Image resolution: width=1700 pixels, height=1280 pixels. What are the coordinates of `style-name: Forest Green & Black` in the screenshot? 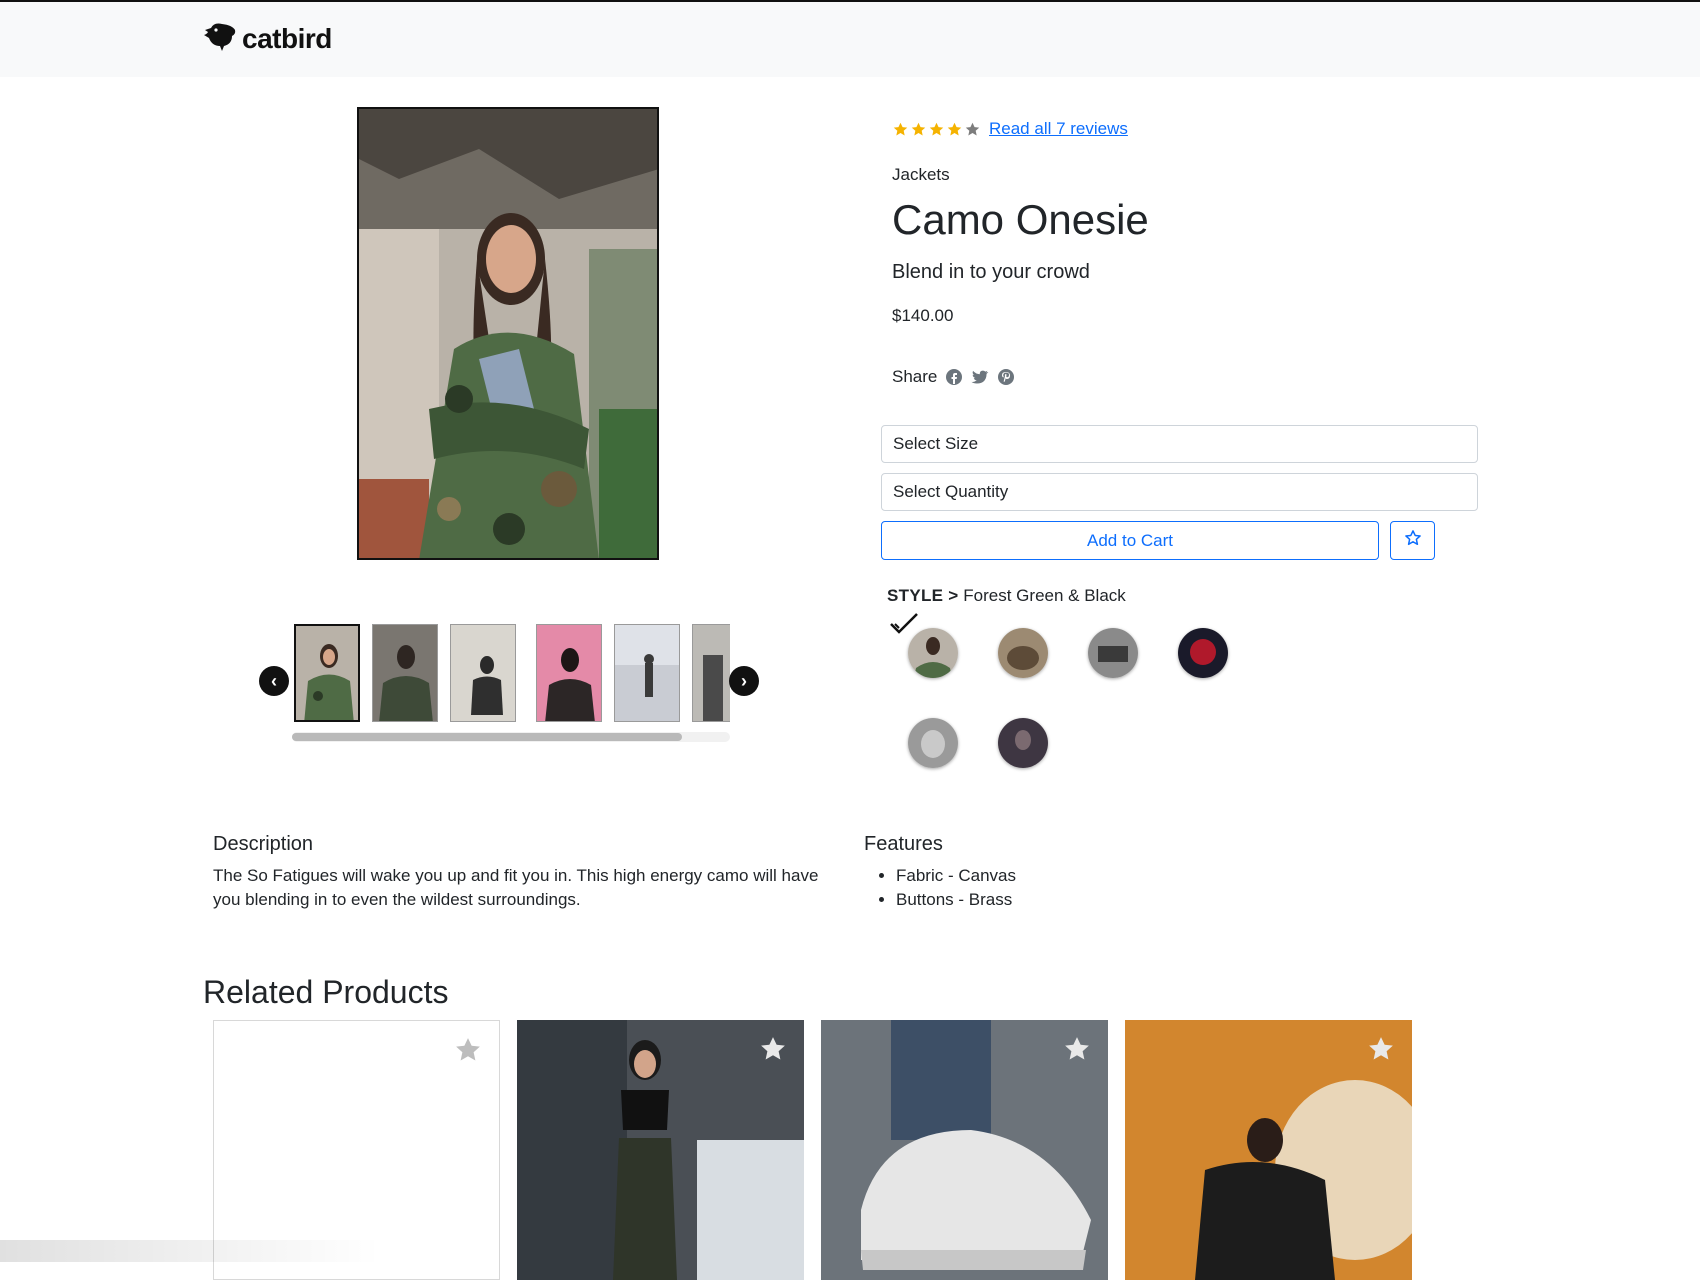 It's located at (1044, 595).